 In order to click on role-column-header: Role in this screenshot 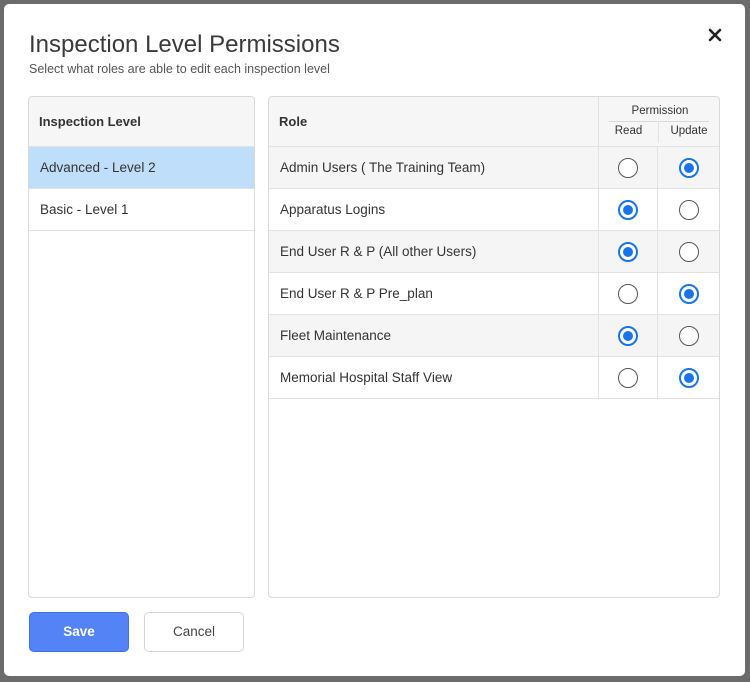, I will do `click(293, 121)`.